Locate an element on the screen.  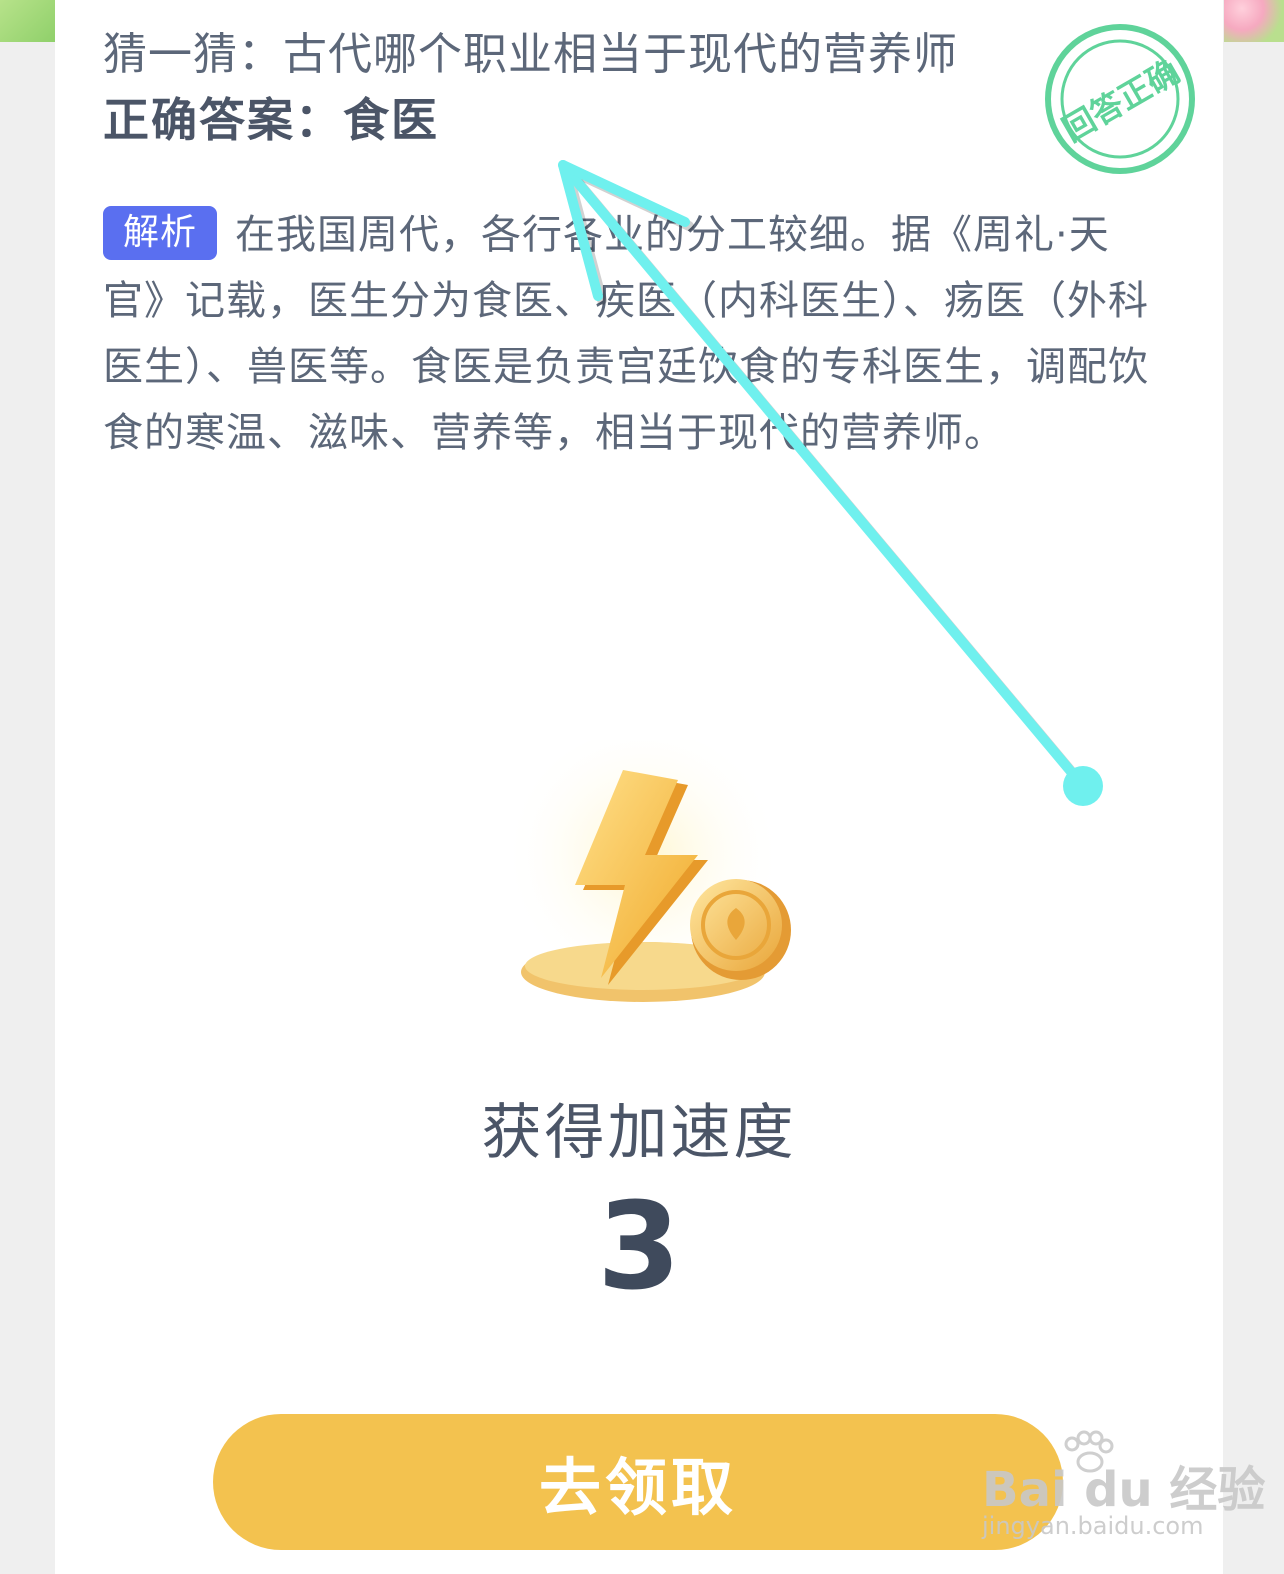
baidu-watermark: Bai du 经验 jingyan.baidu.com is located at coordinates (1123, 1488).